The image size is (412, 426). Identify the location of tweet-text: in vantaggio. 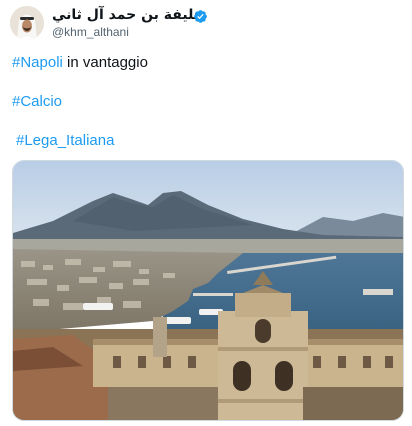
(105, 62).